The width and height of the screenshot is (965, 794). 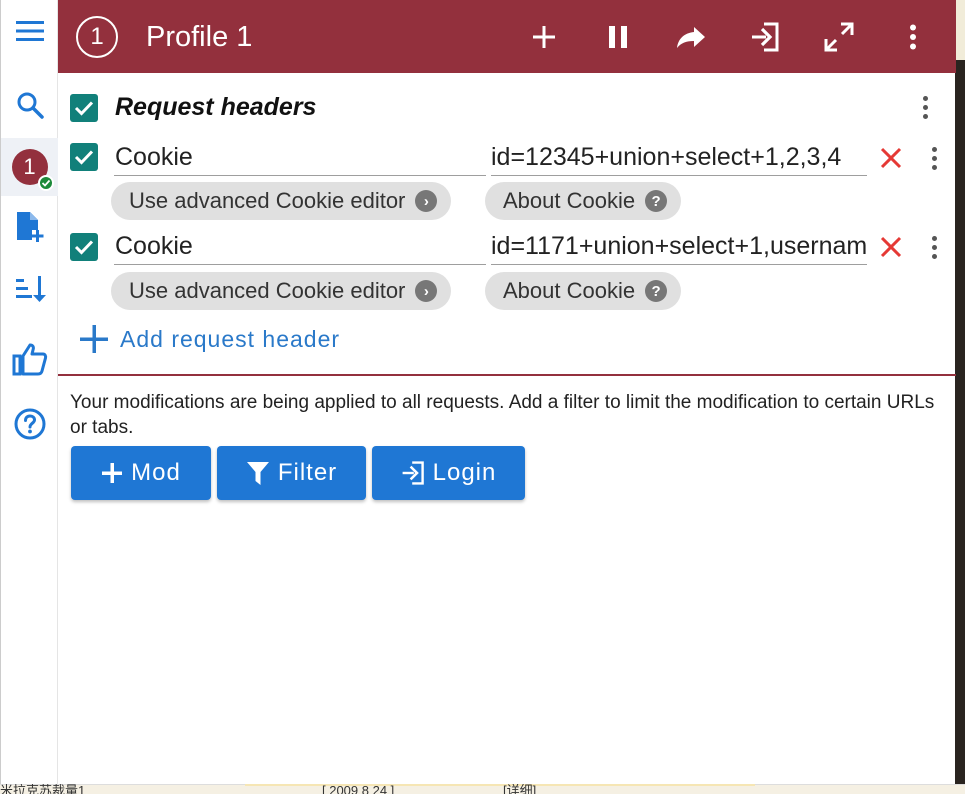 What do you see at coordinates (43, 789) in the screenshot?
I see `background-text-left: 米拉克苏裁量1` at bounding box center [43, 789].